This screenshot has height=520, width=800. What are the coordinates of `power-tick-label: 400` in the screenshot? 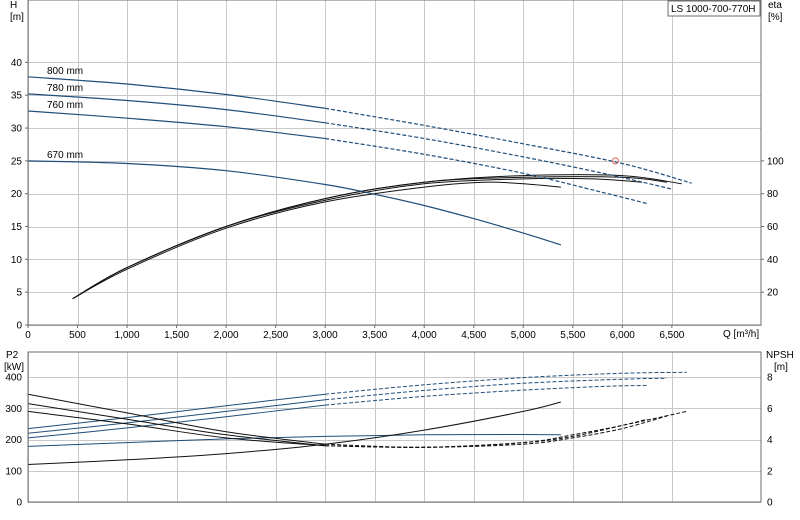 It's located at (13, 378).